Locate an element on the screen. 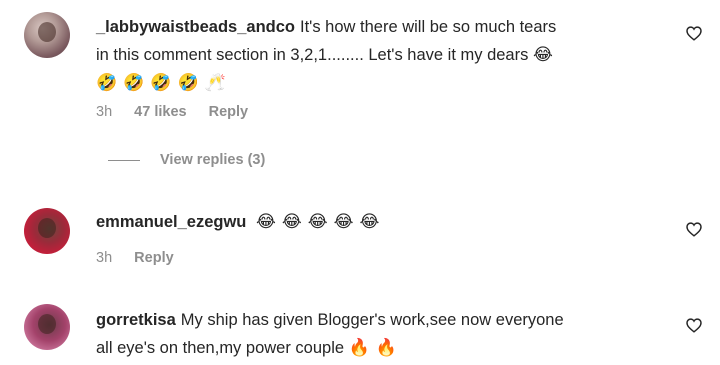 This screenshot has width=720, height=365. comment-text-line2: all eye's on then,my power couple is located at coordinates (220, 348).